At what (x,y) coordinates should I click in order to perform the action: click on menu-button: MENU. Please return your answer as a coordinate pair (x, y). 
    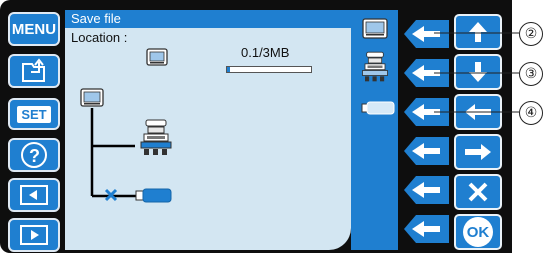
    Looking at the image, I should click on (34, 29).